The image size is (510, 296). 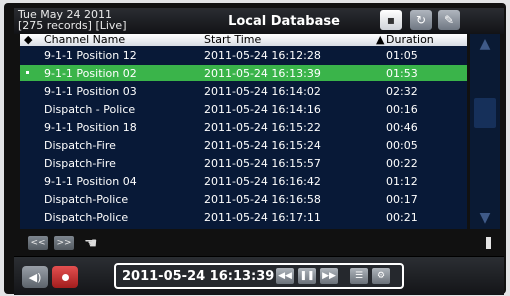 What do you see at coordinates (402, 181) in the screenshot?
I see `cell-duration: 01:12` at bounding box center [402, 181].